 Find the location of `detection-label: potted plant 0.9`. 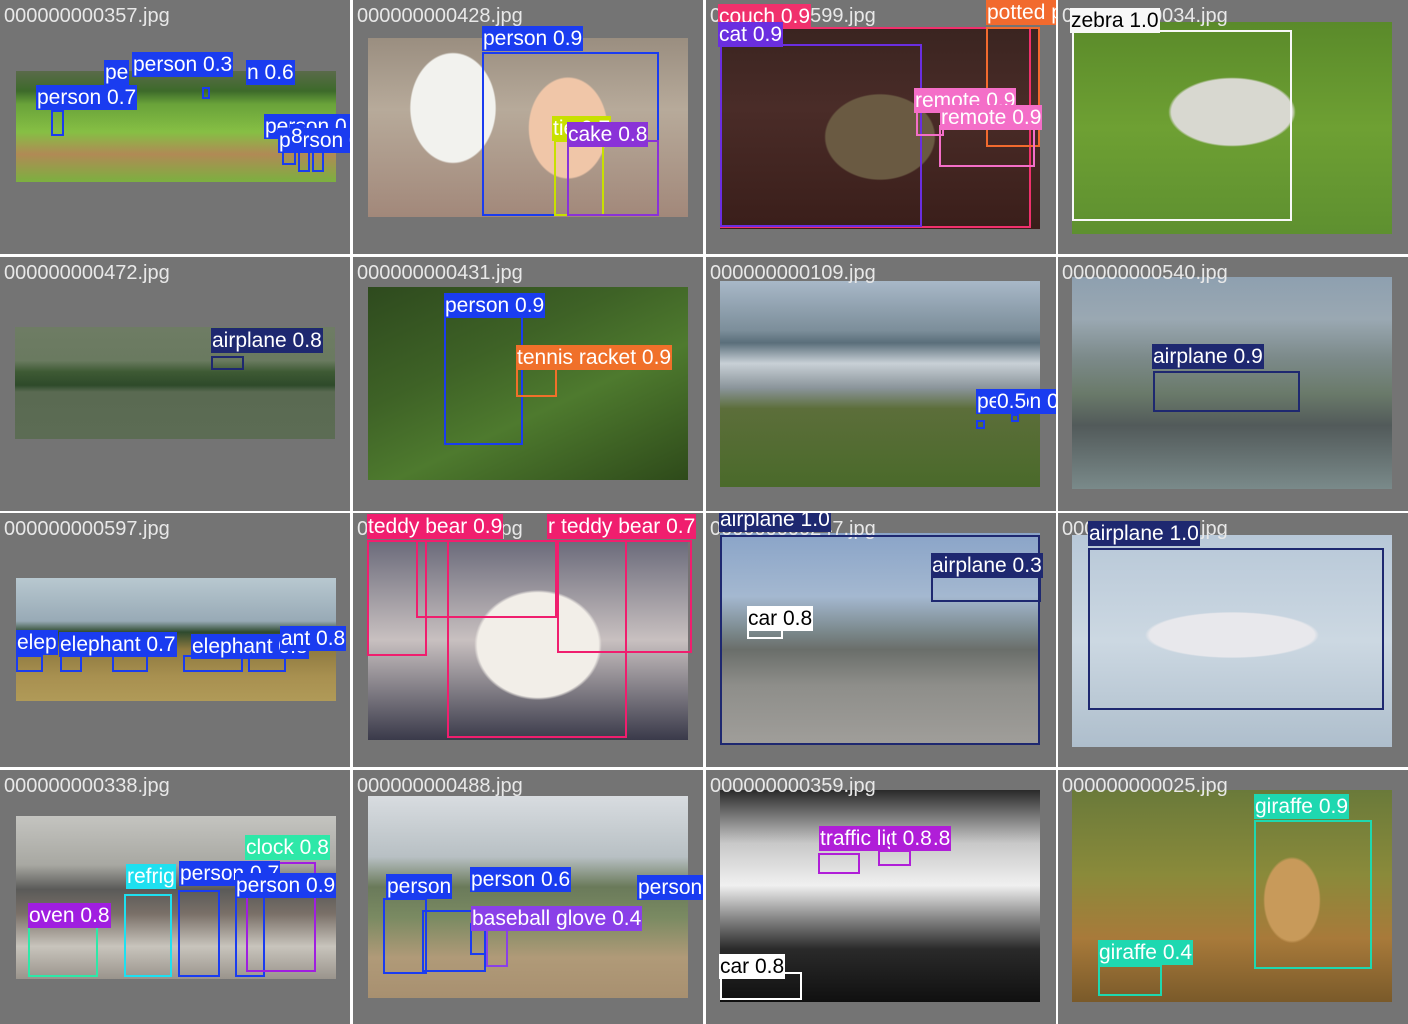

detection-label: potted plant 0.9 is located at coordinates (1021, 12).